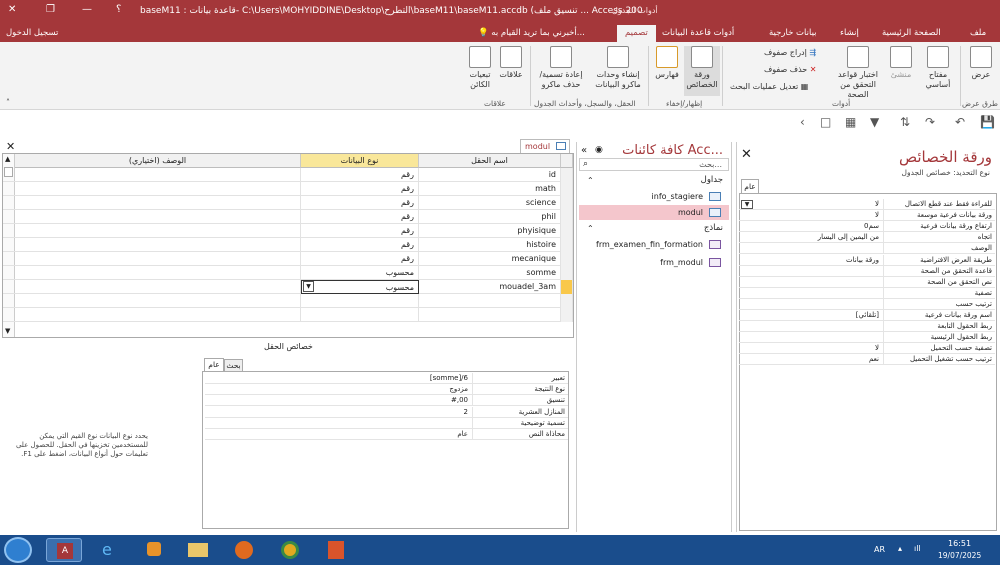  I want to click on property-row: تصفية حسب التحميل لا, so click(867, 349).